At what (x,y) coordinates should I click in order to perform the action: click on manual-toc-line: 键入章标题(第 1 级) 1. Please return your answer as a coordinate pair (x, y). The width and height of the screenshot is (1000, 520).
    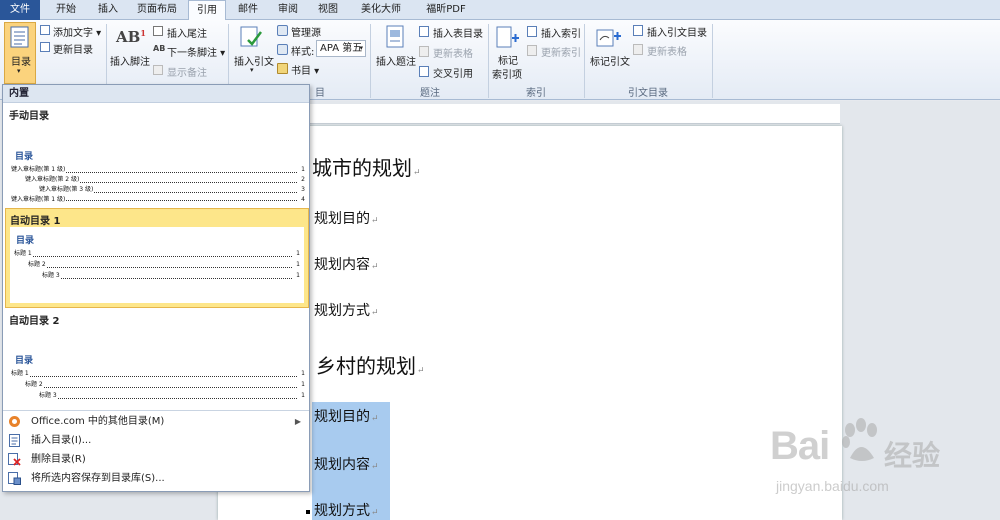
    Looking at the image, I should click on (158, 170).